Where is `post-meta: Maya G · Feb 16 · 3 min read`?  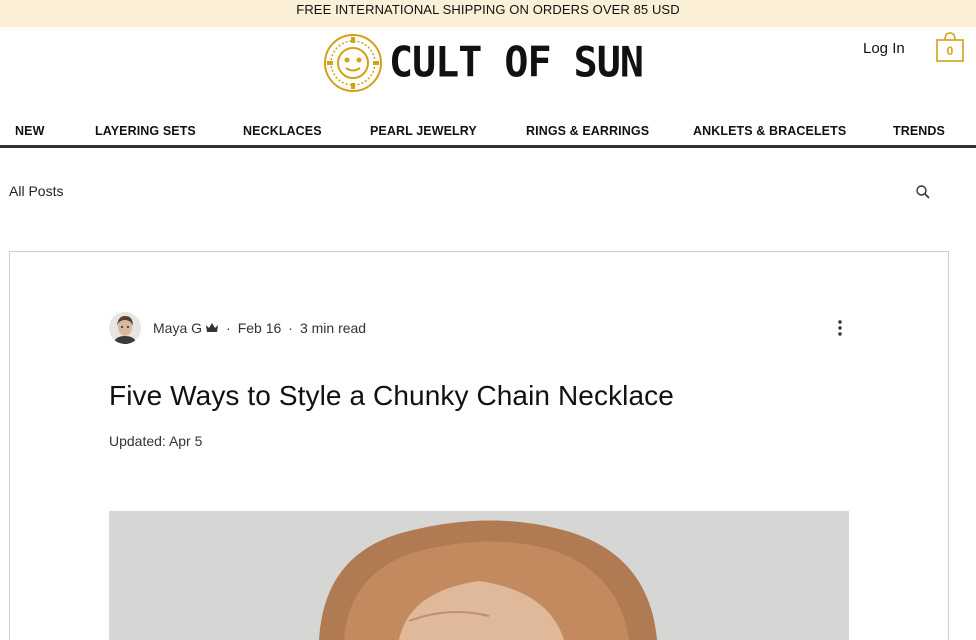
post-meta: Maya G · Feb 16 · 3 min read is located at coordinates (237, 328).